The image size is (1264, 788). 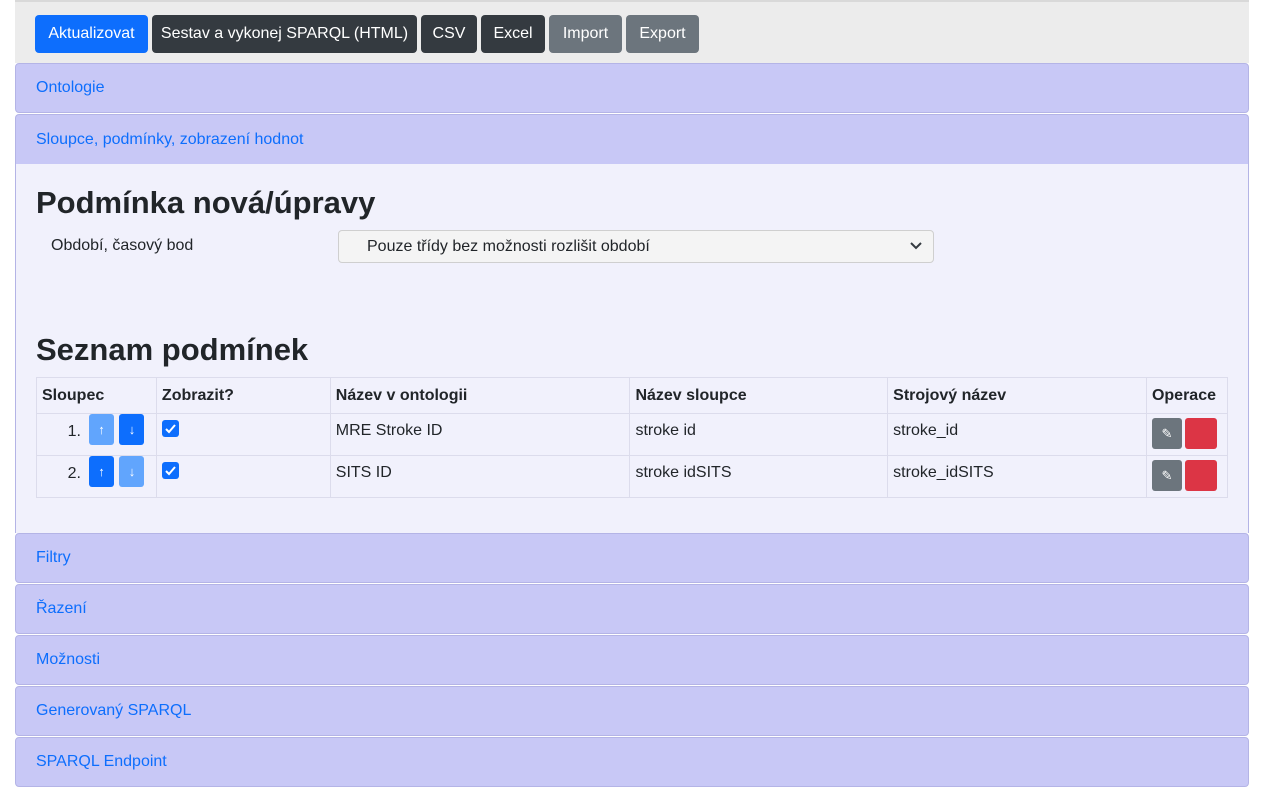 I want to click on section-generovany-label: Generovaný SPARQL, so click(x=114, y=710).